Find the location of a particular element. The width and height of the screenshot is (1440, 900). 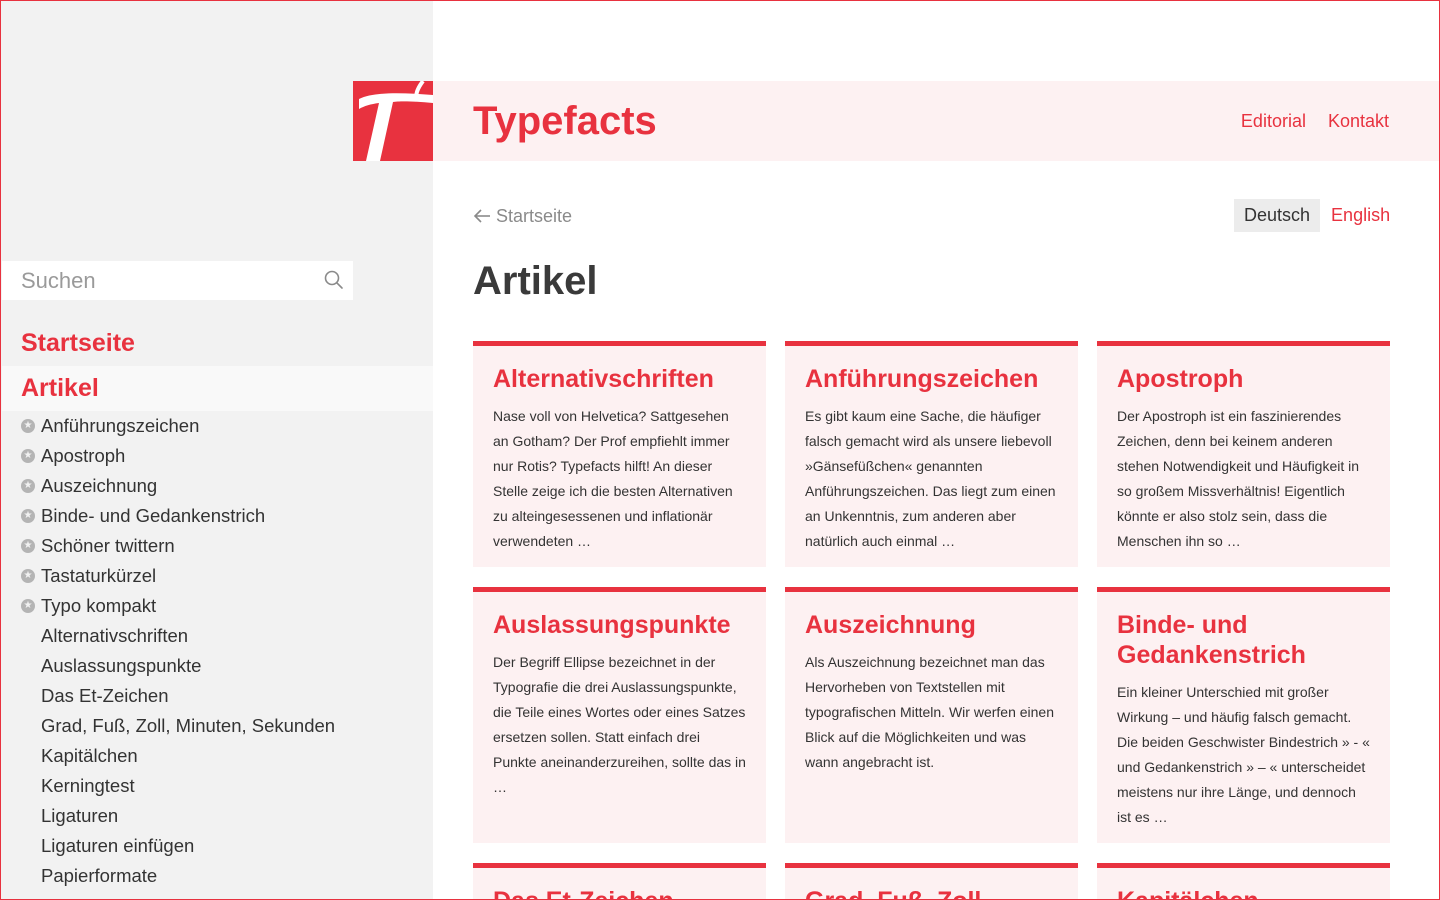

sidebar-item-label: Ligaturen is located at coordinates (80, 815).